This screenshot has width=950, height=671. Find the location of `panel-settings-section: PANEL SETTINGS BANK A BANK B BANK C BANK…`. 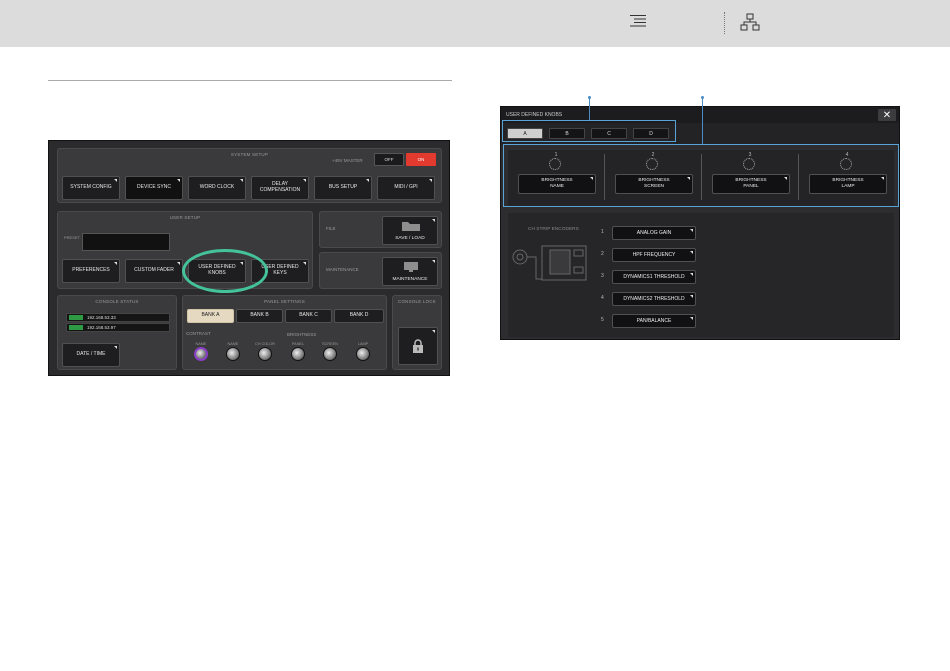

panel-settings-section: PANEL SETTINGS BANK A BANK B BANK C BANK… is located at coordinates (284, 332).